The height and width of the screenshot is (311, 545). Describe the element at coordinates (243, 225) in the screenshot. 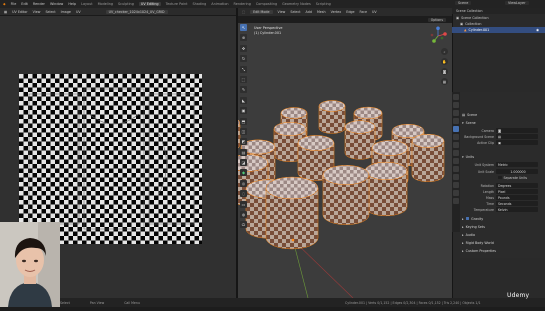

I see `shear-icon: ⬭` at that location.